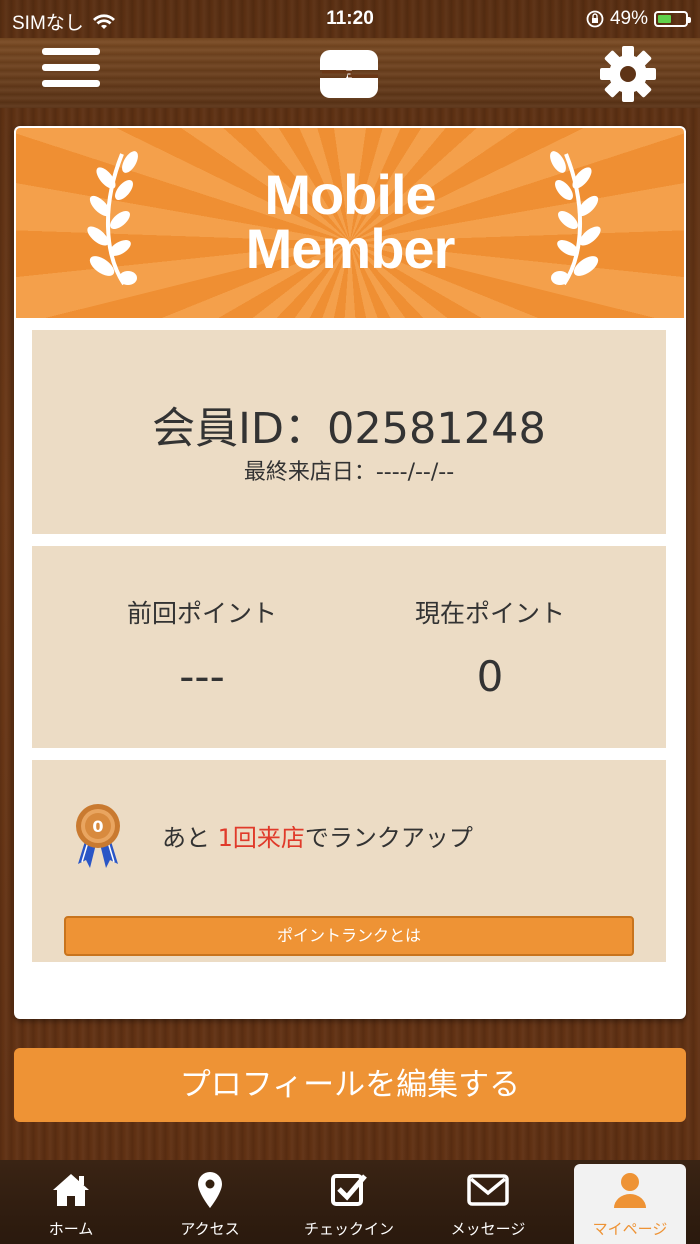 The height and width of the screenshot is (1244, 700). Describe the element at coordinates (575, 218) in the screenshot. I see `laurel-right-icon` at that location.